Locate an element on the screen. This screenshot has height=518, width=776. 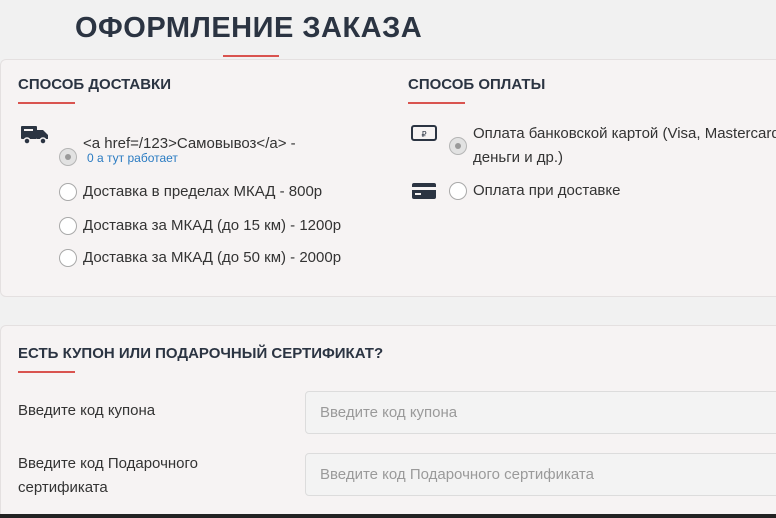
coupon-heading-underline is located at coordinates (46, 372).